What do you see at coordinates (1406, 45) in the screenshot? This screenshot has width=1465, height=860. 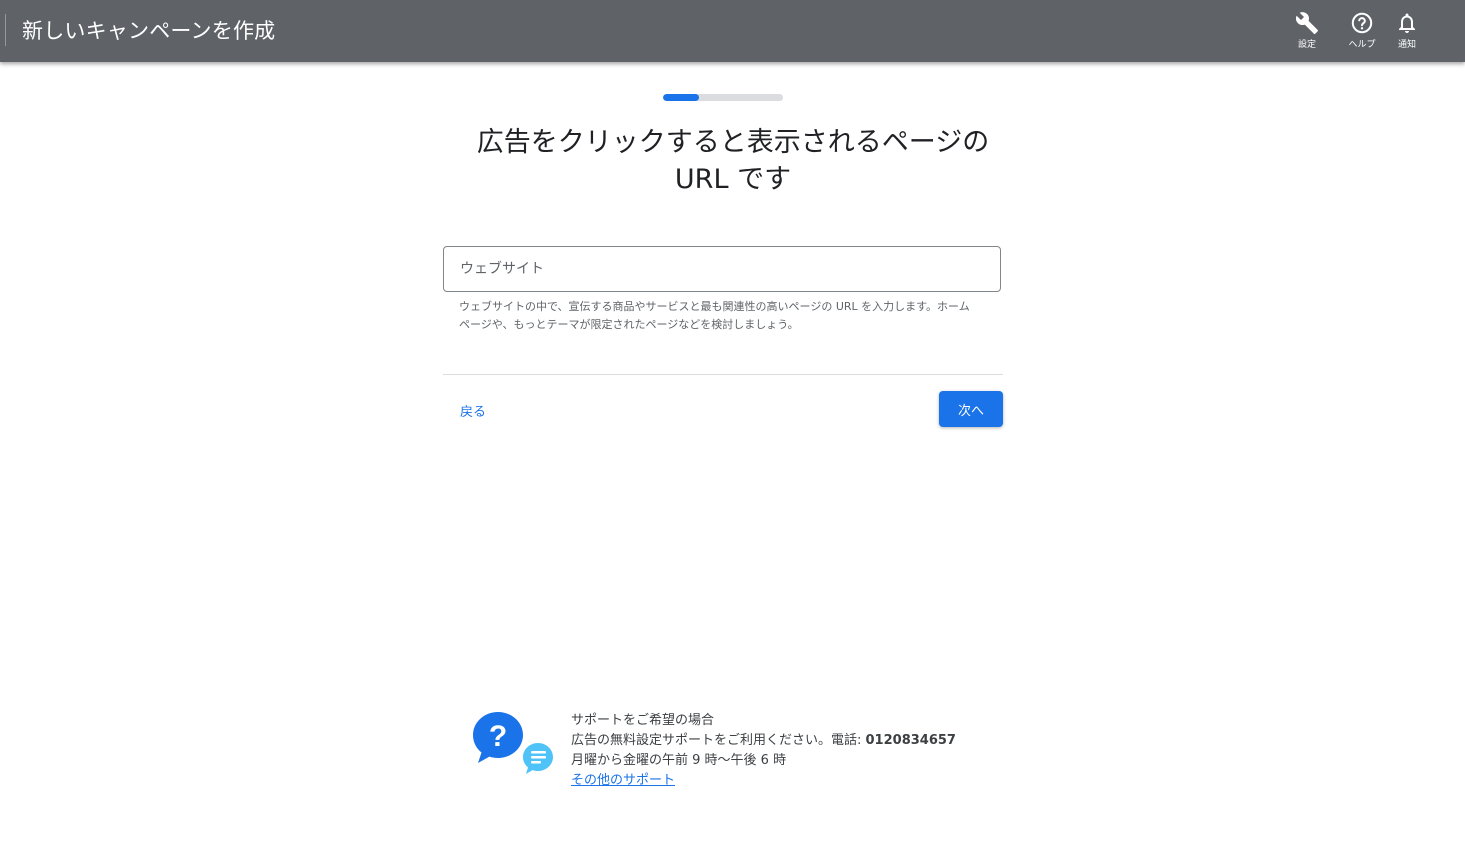 I see `notifications-label: 通知` at bounding box center [1406, 45].